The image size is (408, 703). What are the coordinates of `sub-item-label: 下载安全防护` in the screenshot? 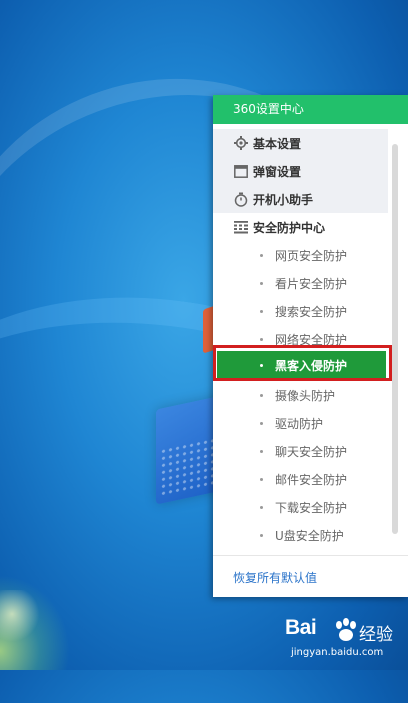 It's located at (311, 507).